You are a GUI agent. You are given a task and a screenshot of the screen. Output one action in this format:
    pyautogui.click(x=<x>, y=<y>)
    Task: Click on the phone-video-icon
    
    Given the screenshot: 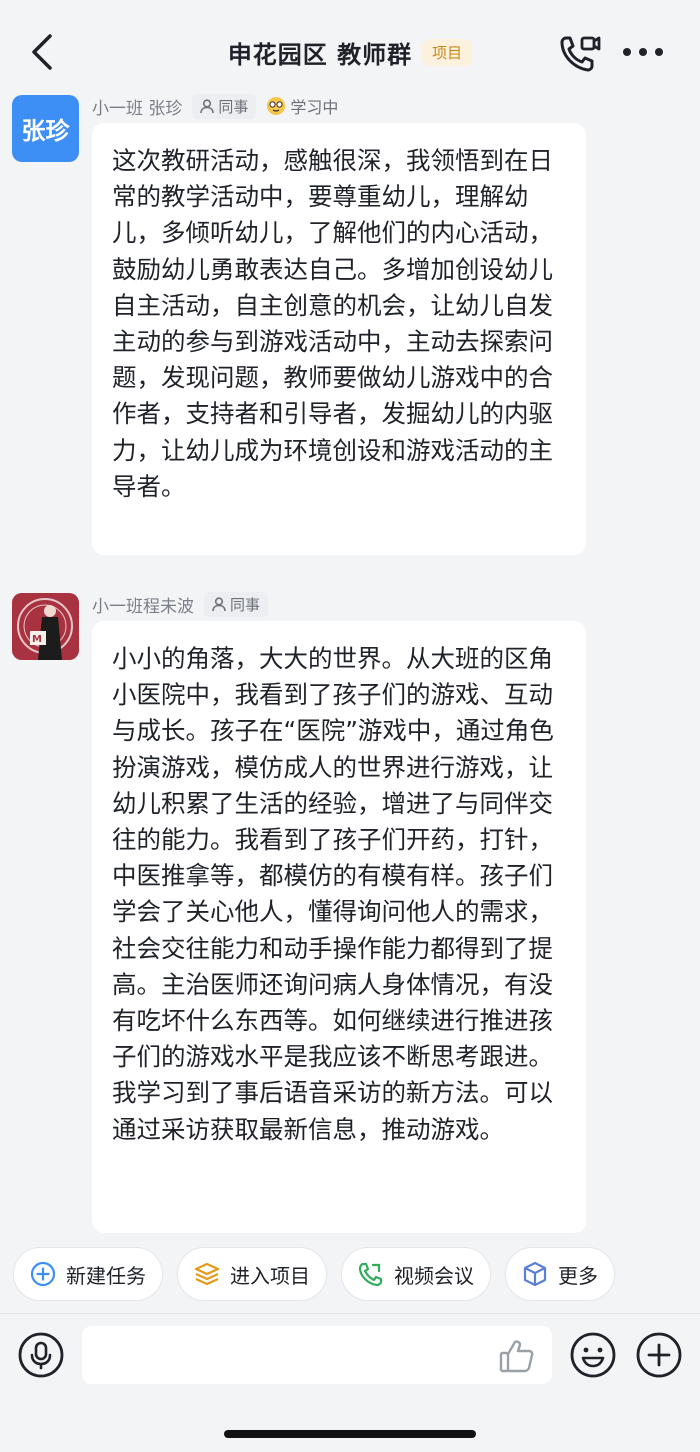 What is the action you would take?
    pyautogui.click(x=580, y=54)
    